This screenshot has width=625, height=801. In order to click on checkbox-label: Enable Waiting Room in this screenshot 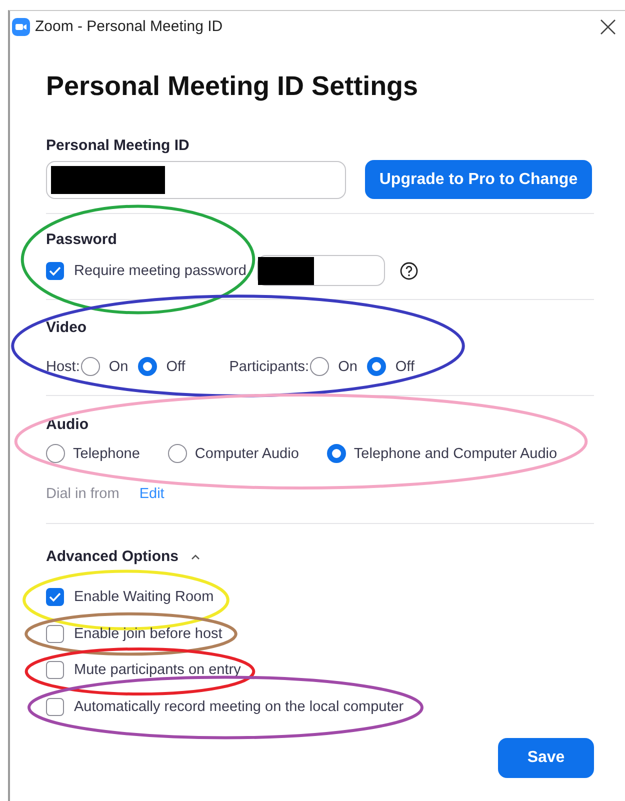, I will do `click(144, 597)`.